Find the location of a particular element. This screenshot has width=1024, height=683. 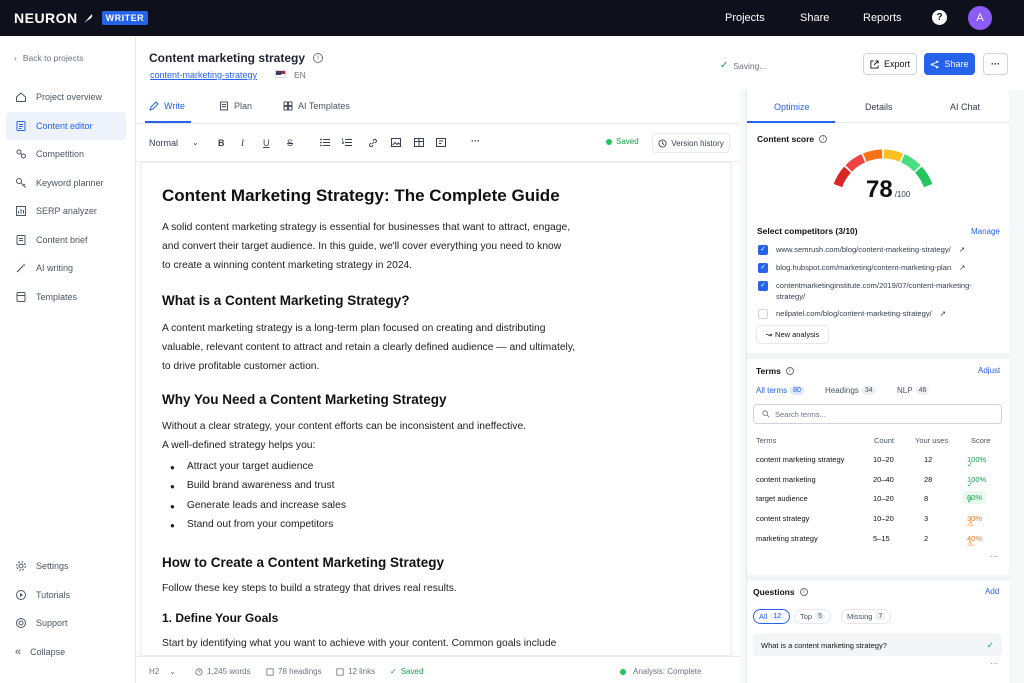

sidebar-item-tutorials: Tutorials is located at coordinates (66, 595).